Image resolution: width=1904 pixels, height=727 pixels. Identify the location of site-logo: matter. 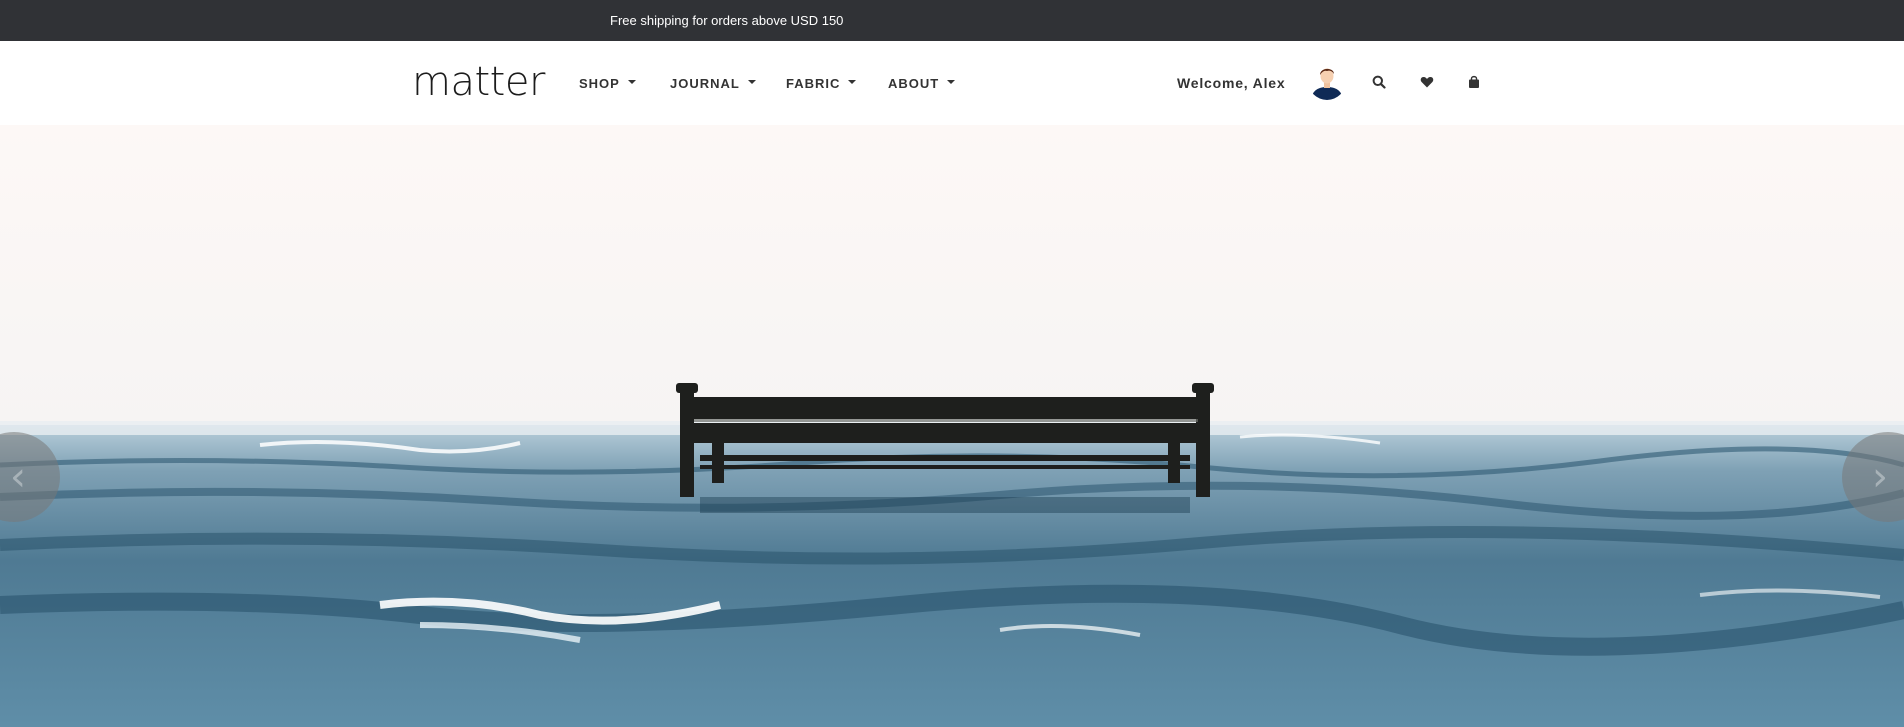
(478, 82).